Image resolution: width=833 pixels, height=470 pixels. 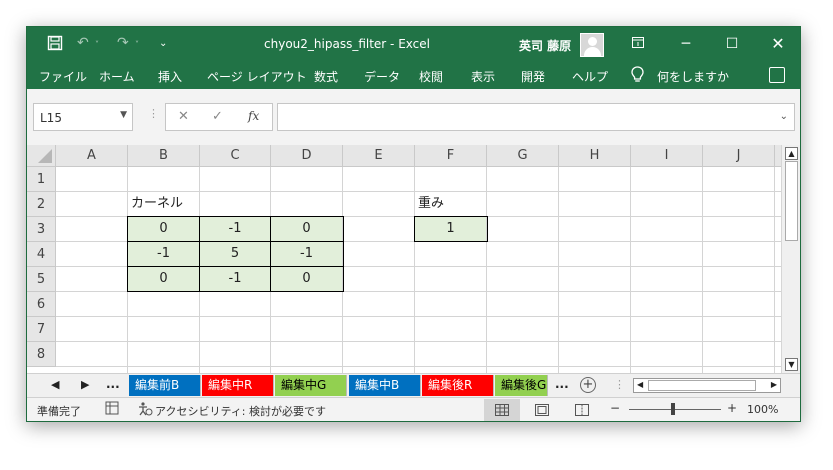 I want to click on maximize-icon: ☐, so click(x=732, y=44).